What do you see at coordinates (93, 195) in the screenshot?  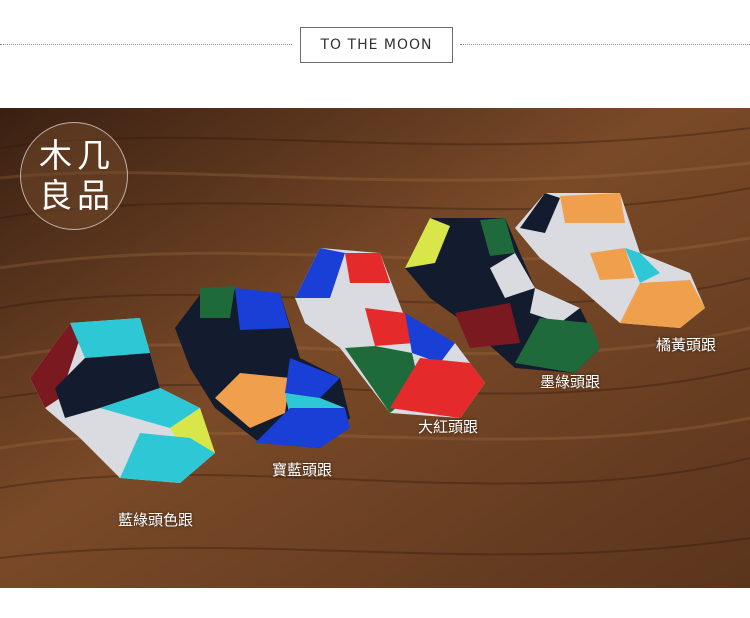 I see `logo-char-4: 品` at bounding box center [93, 195].